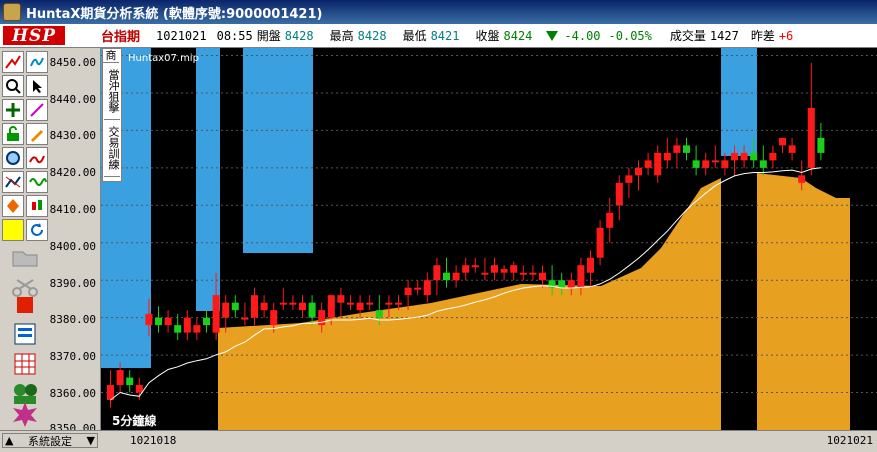 Image resolution: width=877 pixels, height=452 pixels. I want to click on blue-band, so click(278, 150).